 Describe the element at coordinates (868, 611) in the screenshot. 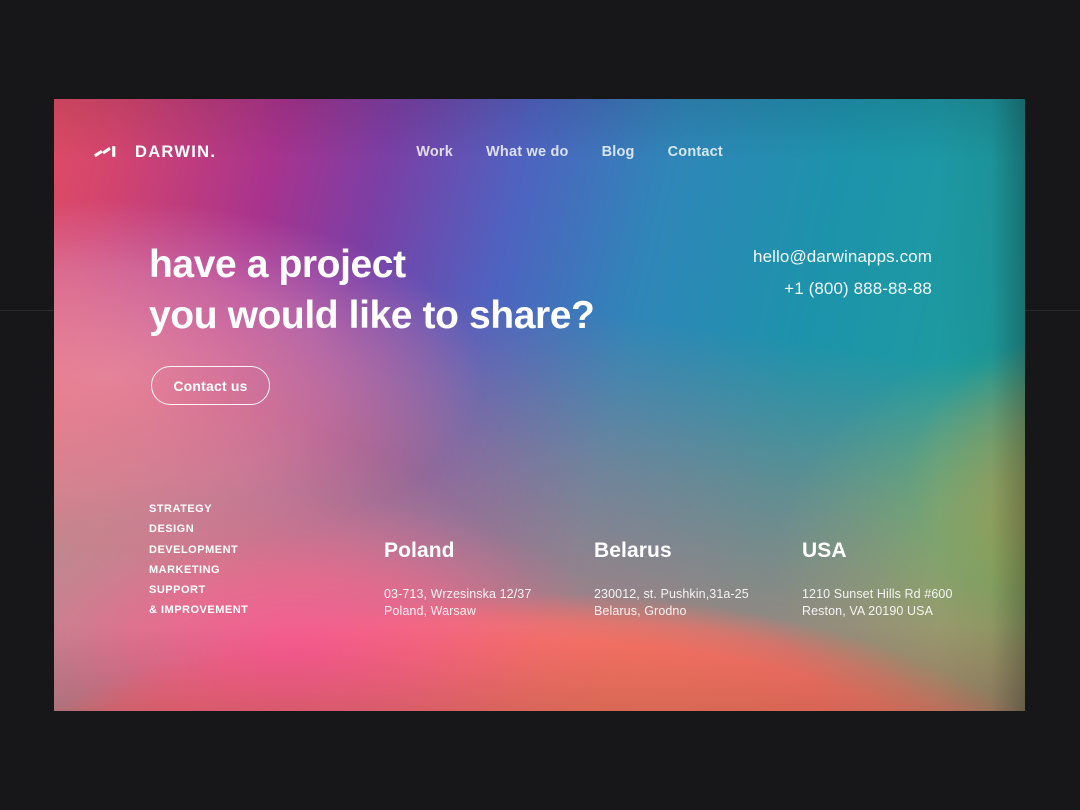

I see `office-address-line-2: Reston, VA 20190 USA` at that location.